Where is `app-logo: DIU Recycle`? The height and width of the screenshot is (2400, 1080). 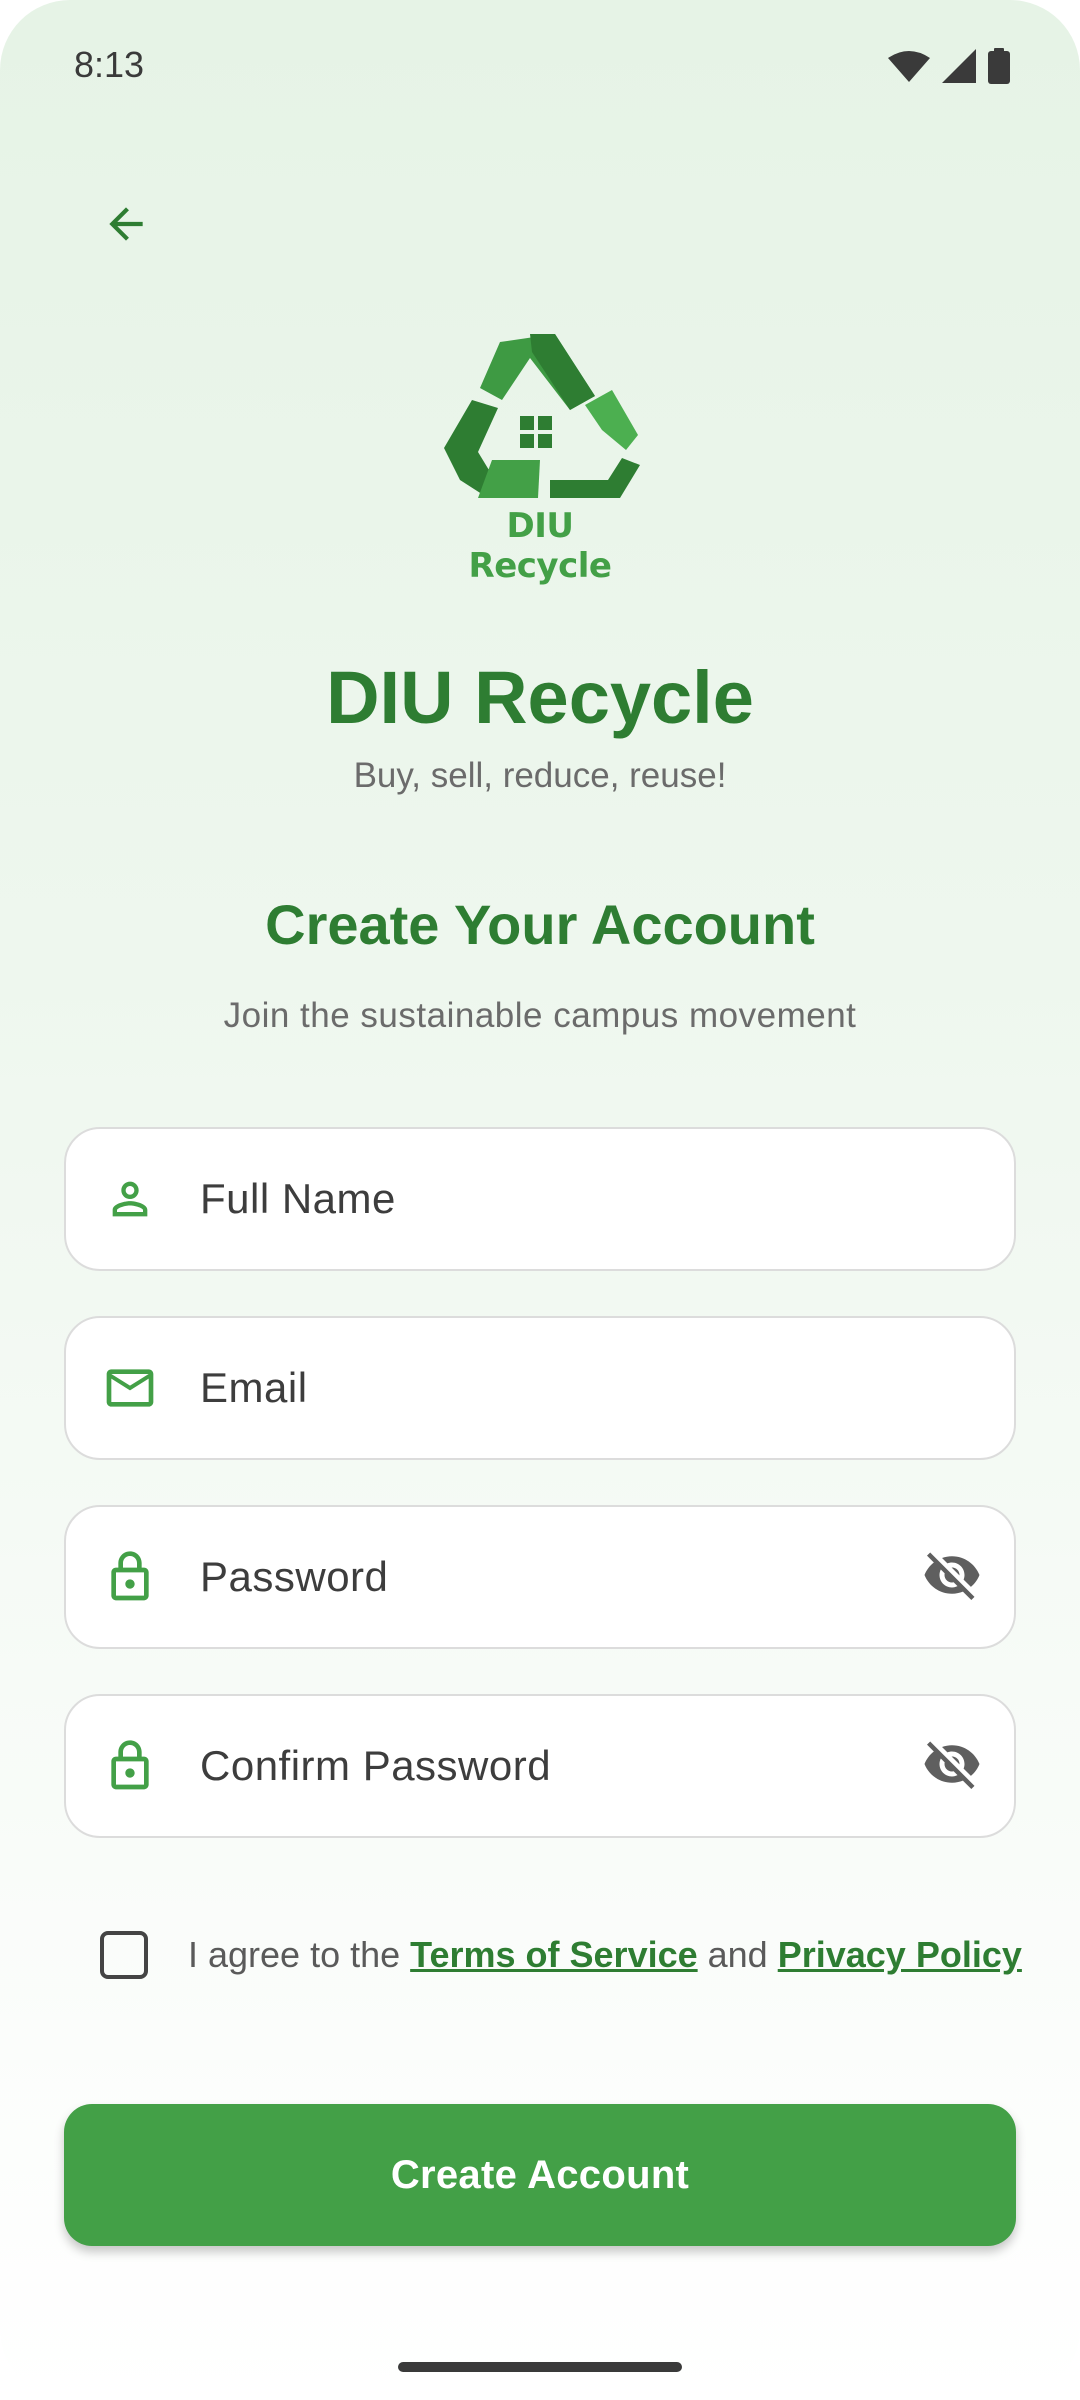
app-logo: DIU Recycle is located at coordinates (540, 458).